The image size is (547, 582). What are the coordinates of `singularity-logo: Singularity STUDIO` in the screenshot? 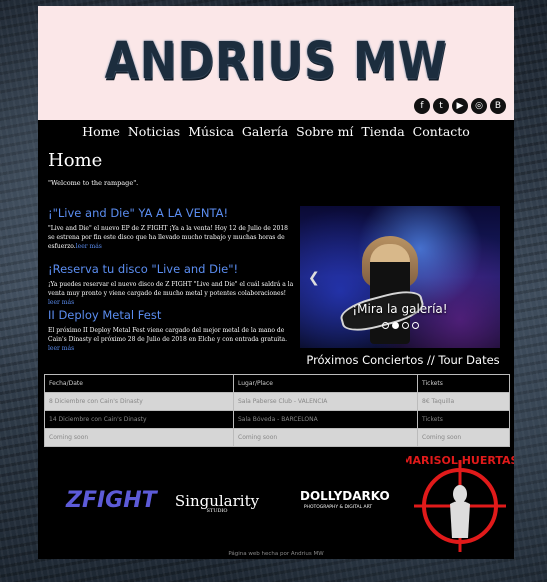 It's located at (217, 503).